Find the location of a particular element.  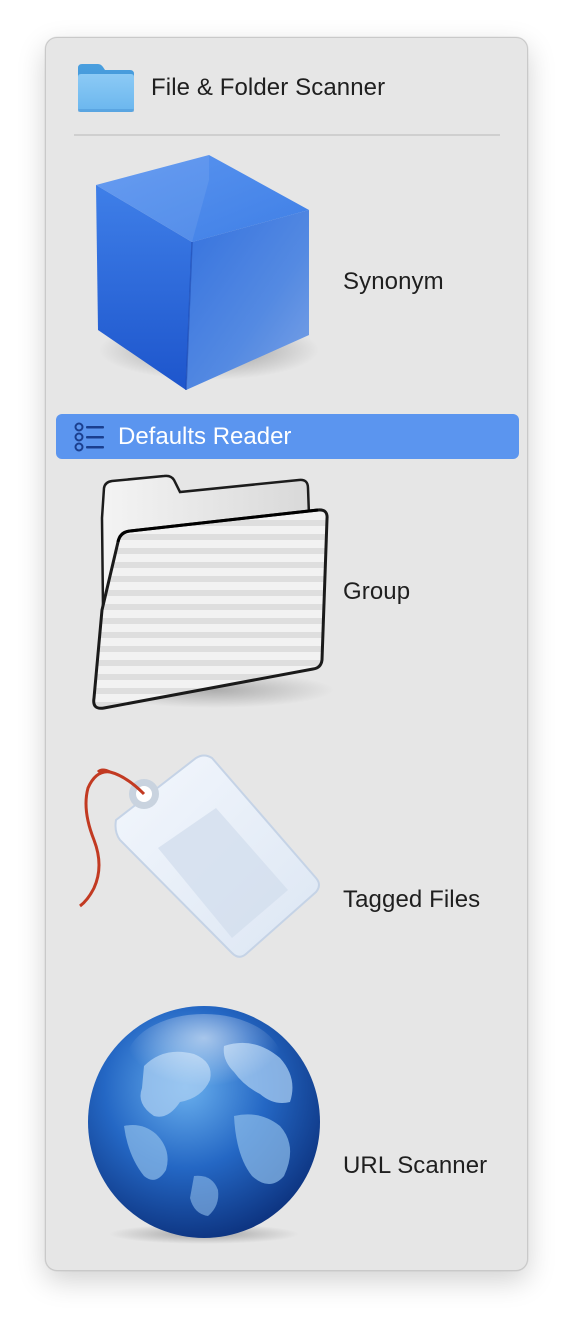

menu-item-defaults-reader: Defaults Reader is located at coordinates (287, 436).